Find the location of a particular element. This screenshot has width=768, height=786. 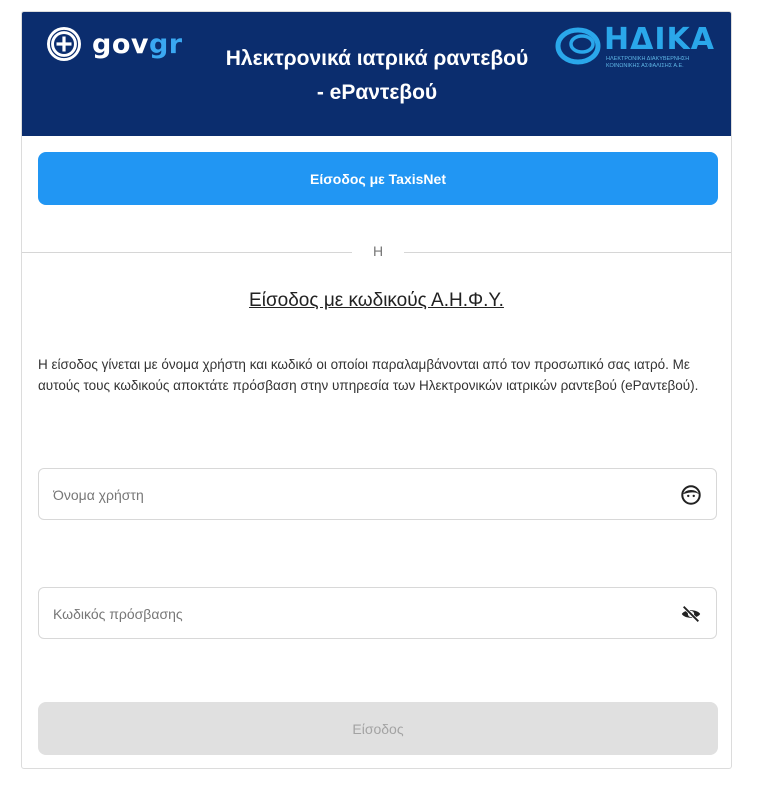

govgr-wordmark: govgr is located at coordinates (137, 44).